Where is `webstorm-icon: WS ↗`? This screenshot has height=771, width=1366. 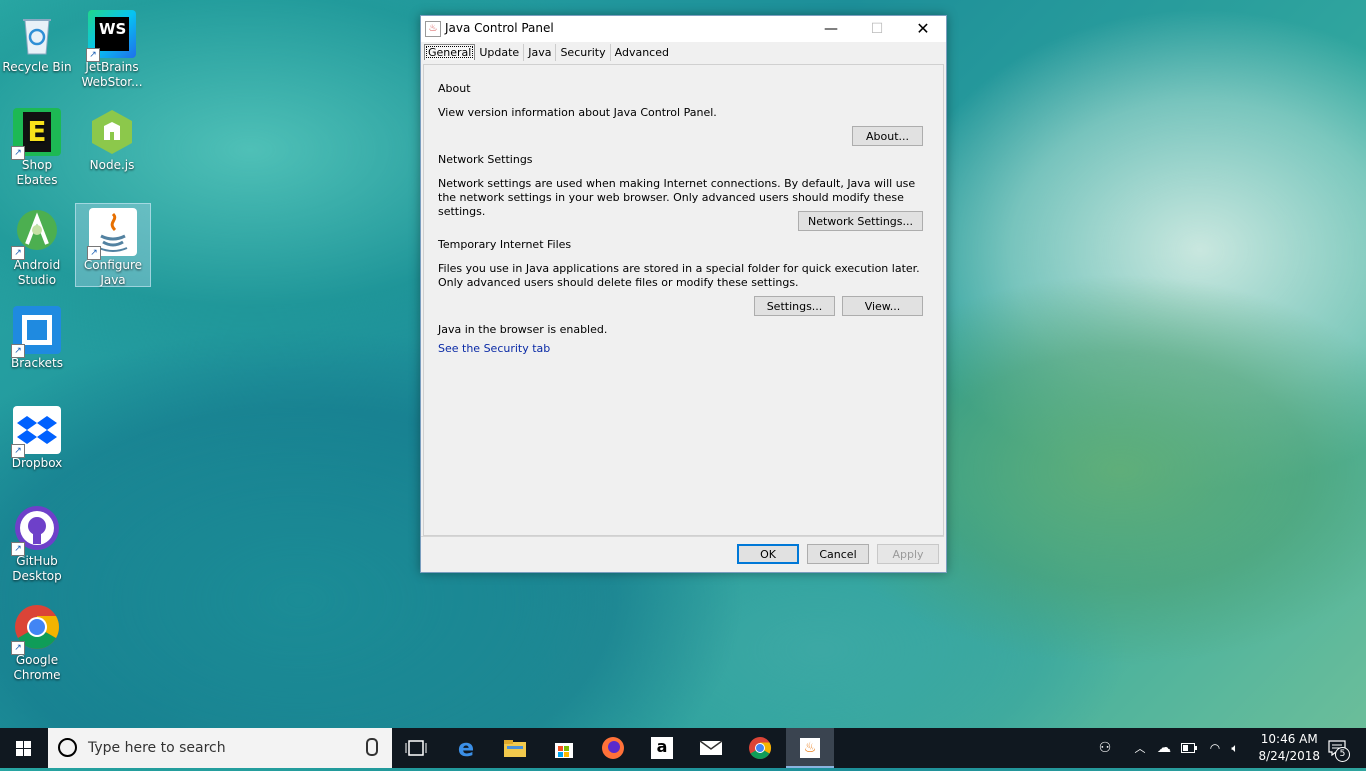 webstorm-icon: WS ↗ is located at coordinates (111, 36).